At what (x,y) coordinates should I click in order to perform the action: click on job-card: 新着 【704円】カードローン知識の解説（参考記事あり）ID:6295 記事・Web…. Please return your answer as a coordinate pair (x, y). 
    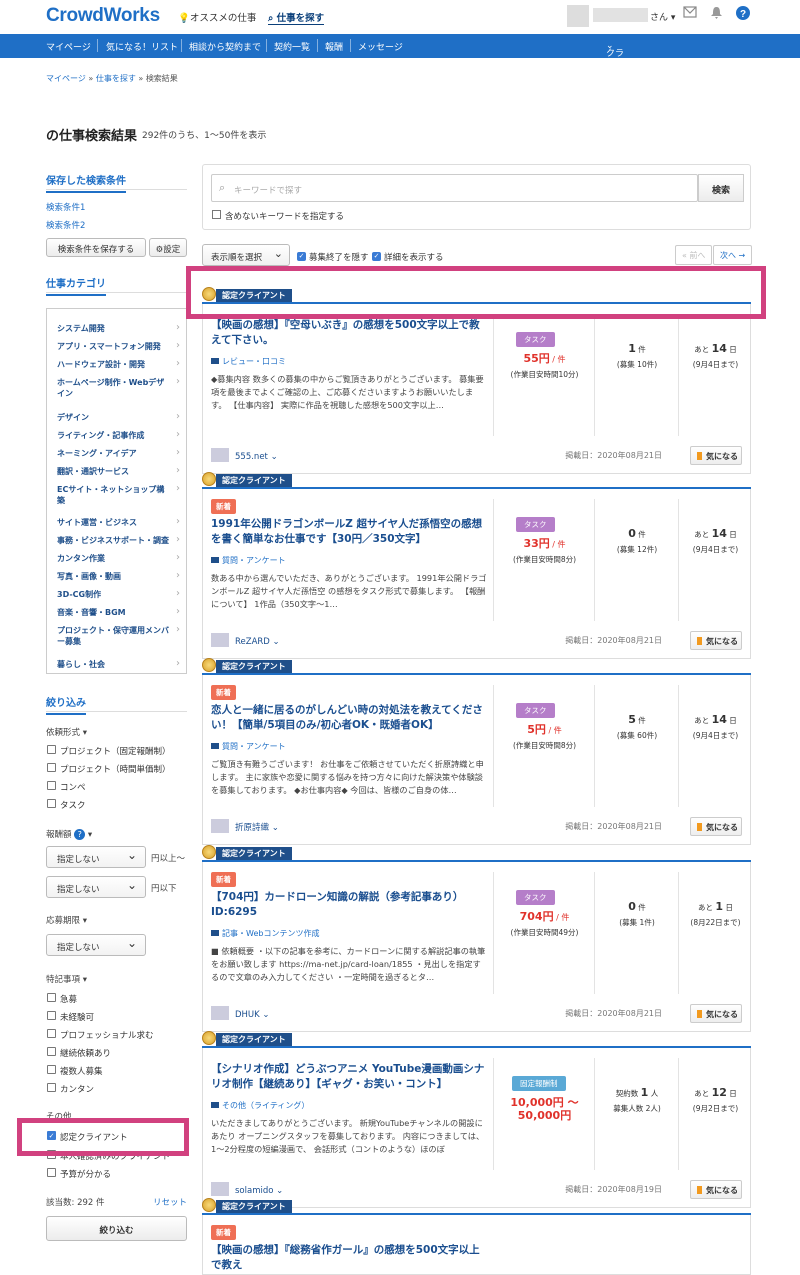
    Looking at the image, I should click on (476, 947).